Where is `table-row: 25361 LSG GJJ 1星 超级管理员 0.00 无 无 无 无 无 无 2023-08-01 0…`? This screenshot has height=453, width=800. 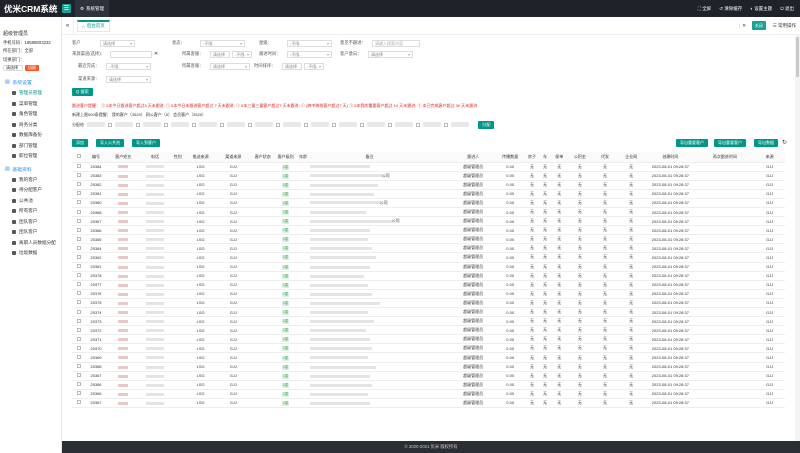
table-row: 25361 LSG GJJ 1星 超级管理员 0.00 无 无 无 无 无 无 2023-08-01 0… is located at coordinates (428, 267).